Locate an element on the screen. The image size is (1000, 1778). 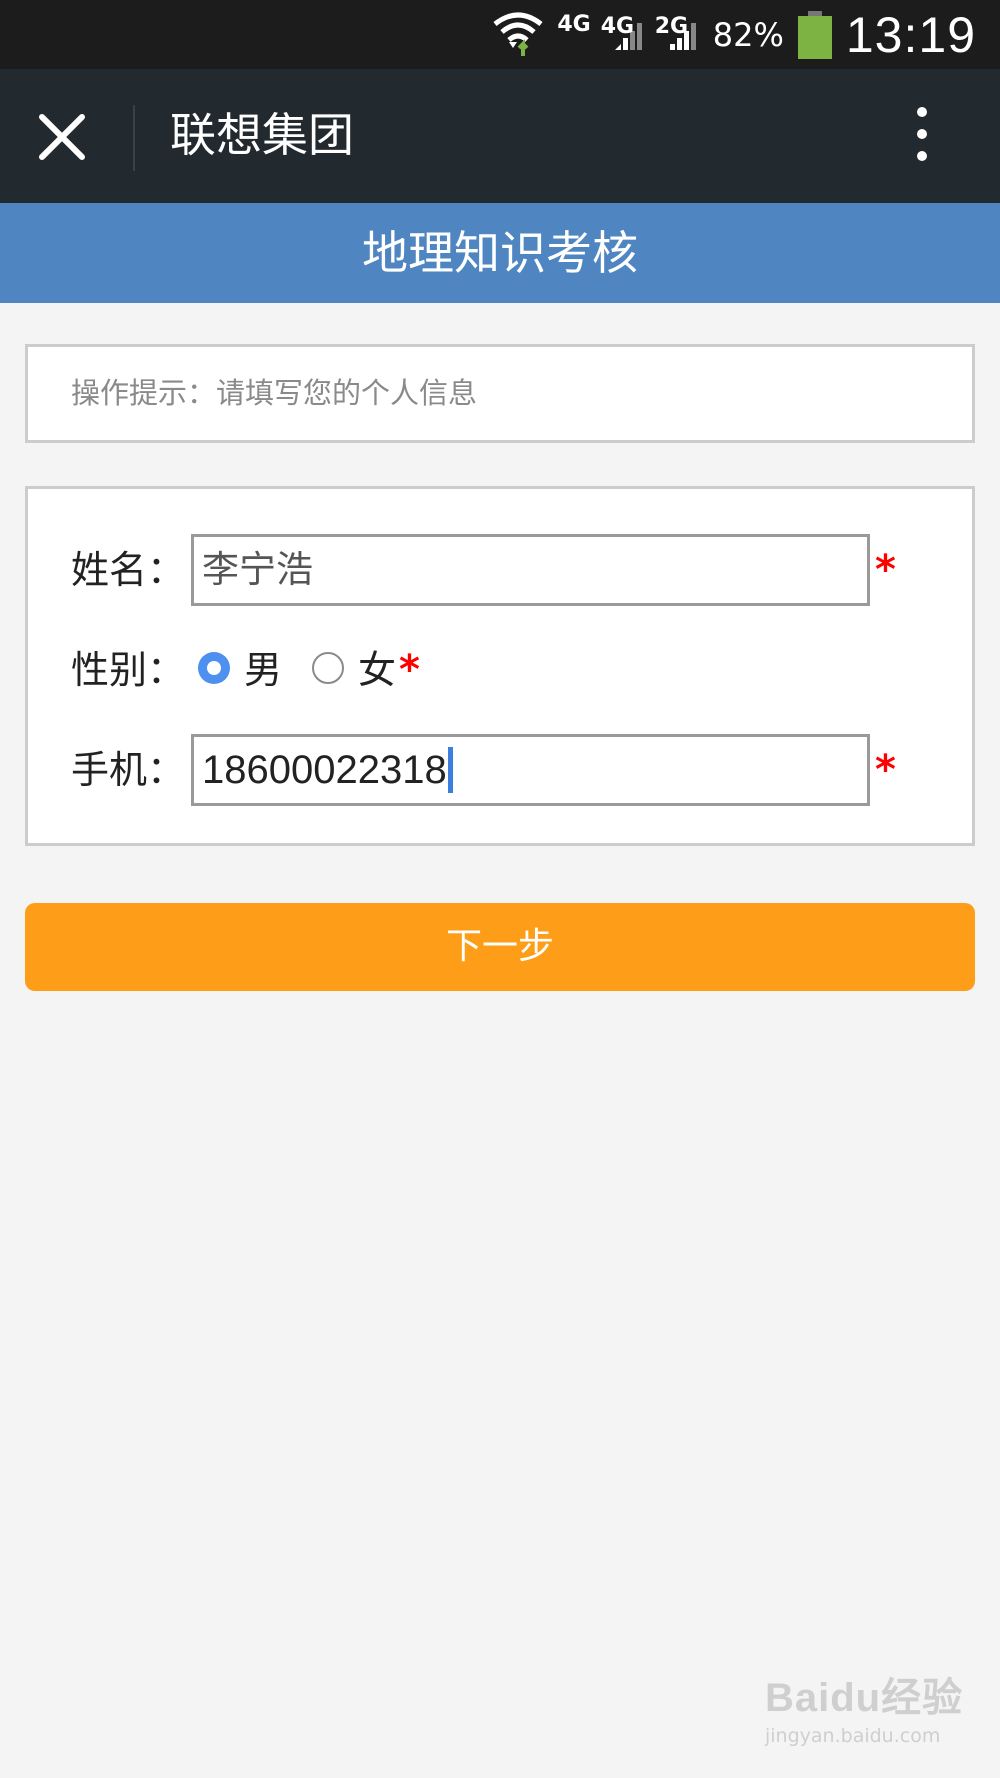
name-label: 姓名： is located at coordinates (128, 570).